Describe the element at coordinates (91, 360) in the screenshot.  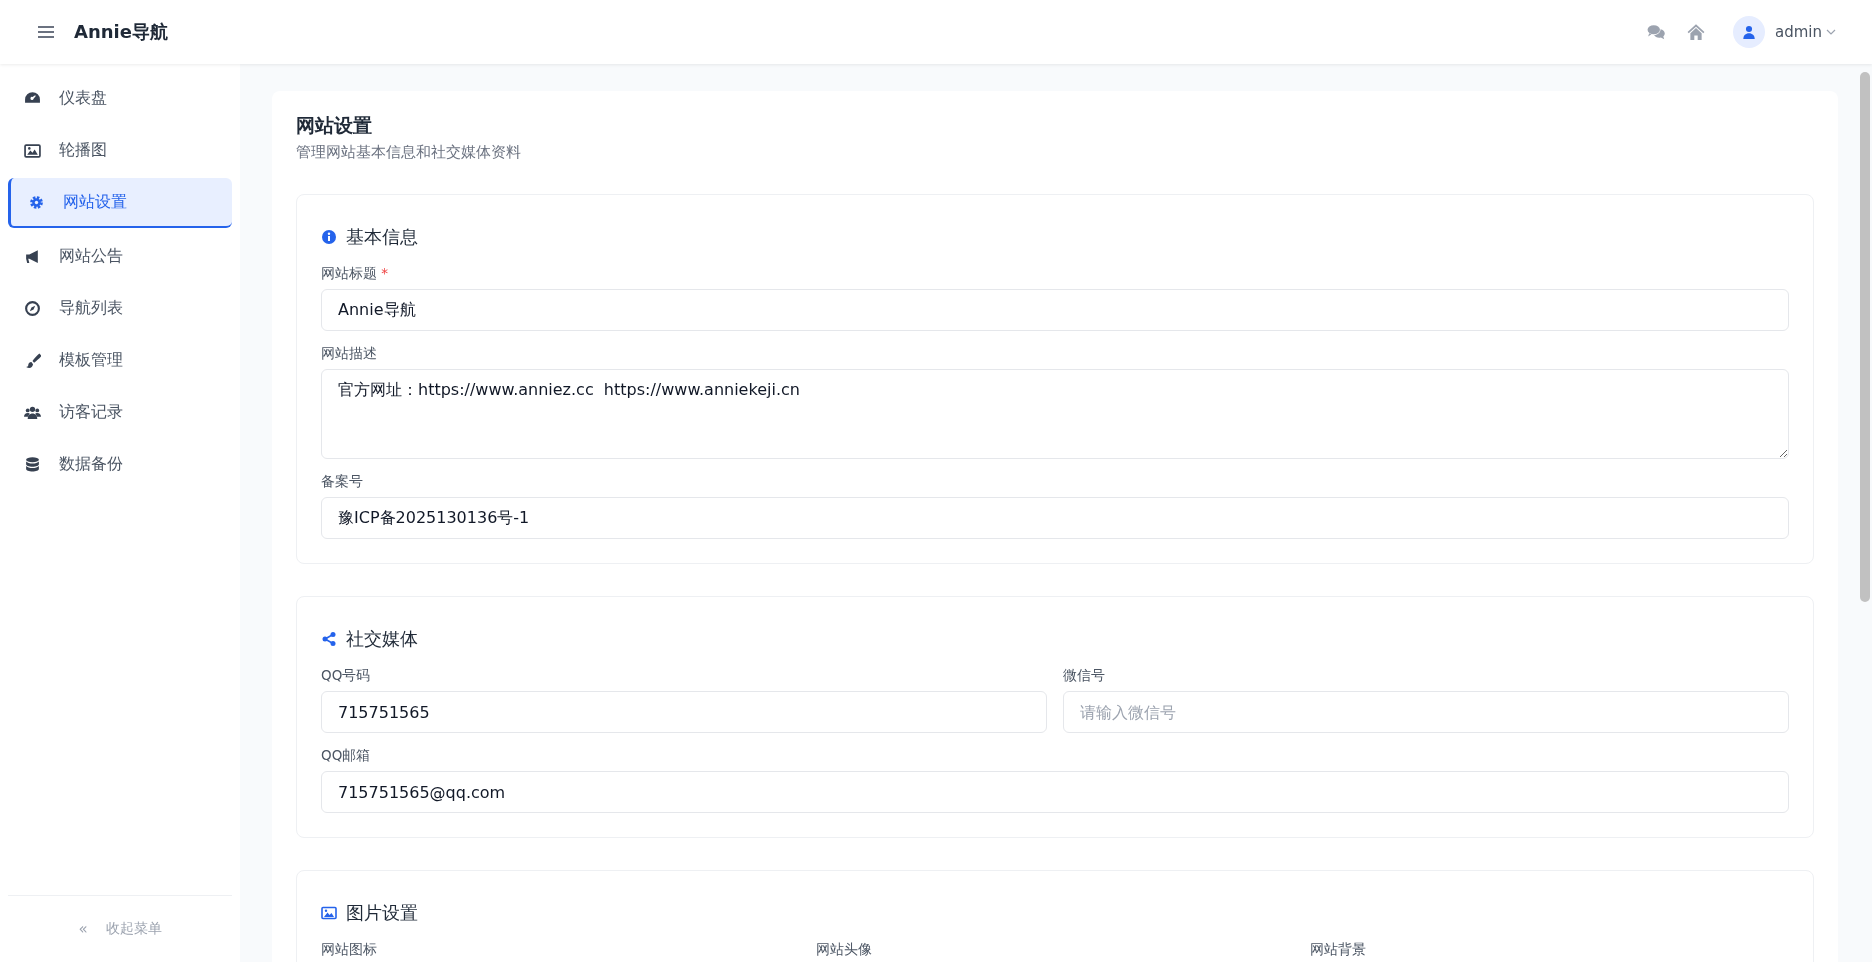
I see `sidebar-item-label: 模板管理` at that location.